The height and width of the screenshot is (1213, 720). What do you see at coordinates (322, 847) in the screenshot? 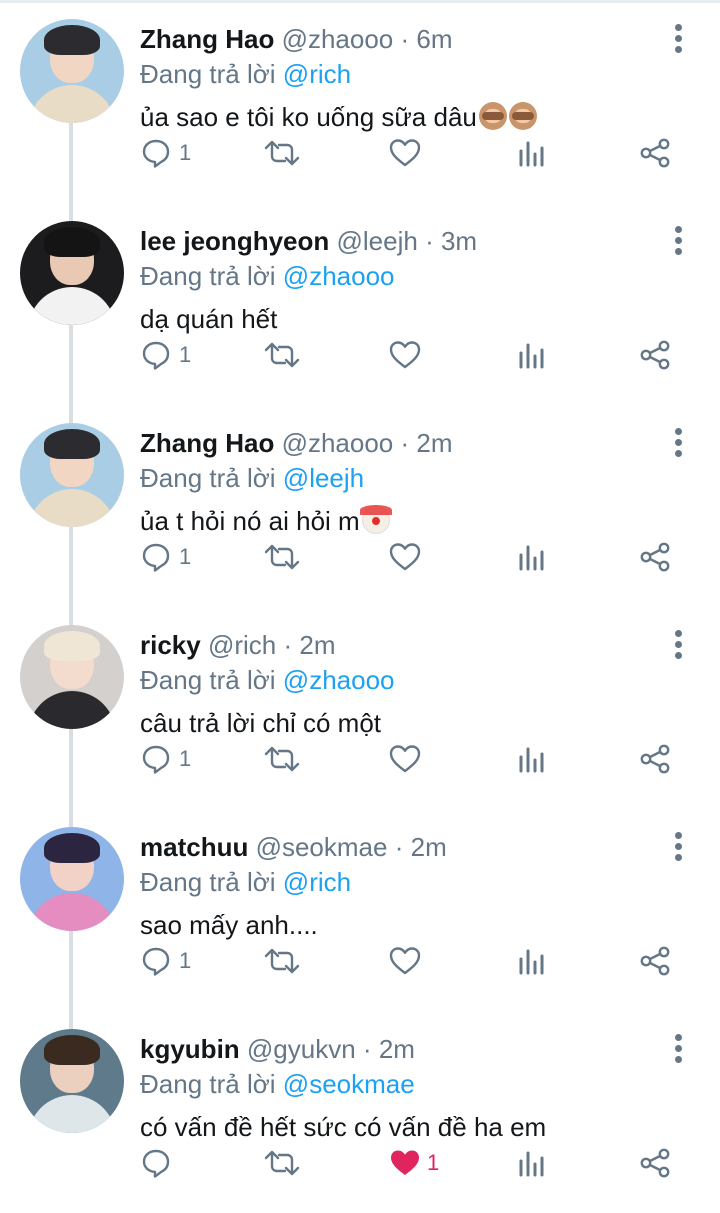
I see `username-handle: @seokmae` at bounding box center [322, 847].